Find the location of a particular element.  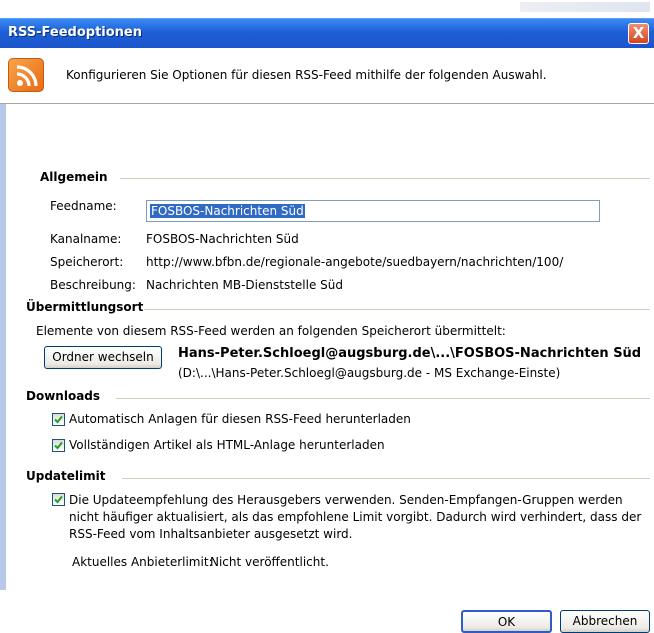

window-title: RSS-Feedoptionen is located at coordinates (75, 32).